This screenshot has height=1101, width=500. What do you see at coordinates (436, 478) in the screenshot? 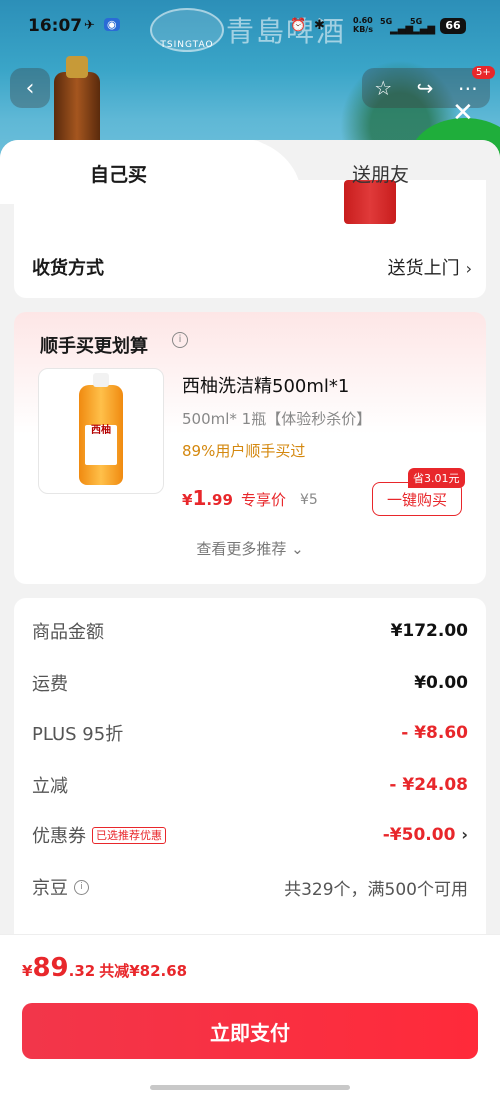
I see `save-badge: 省3.01元` at bounding box center [436, 478].